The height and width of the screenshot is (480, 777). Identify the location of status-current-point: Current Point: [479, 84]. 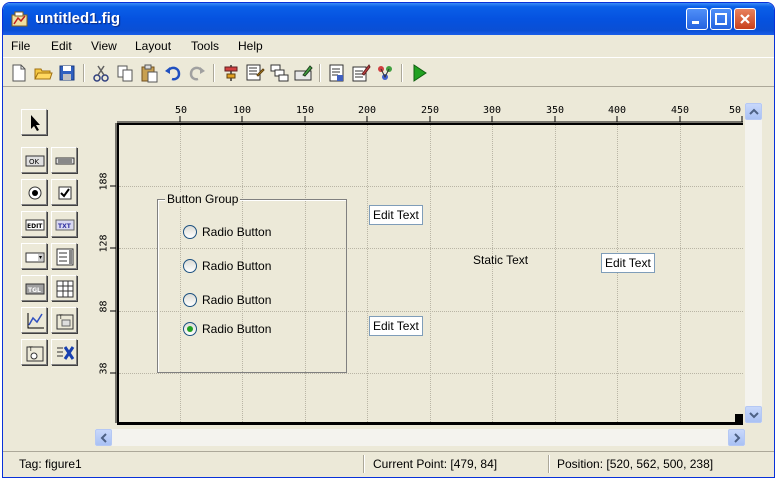
(435, 464).